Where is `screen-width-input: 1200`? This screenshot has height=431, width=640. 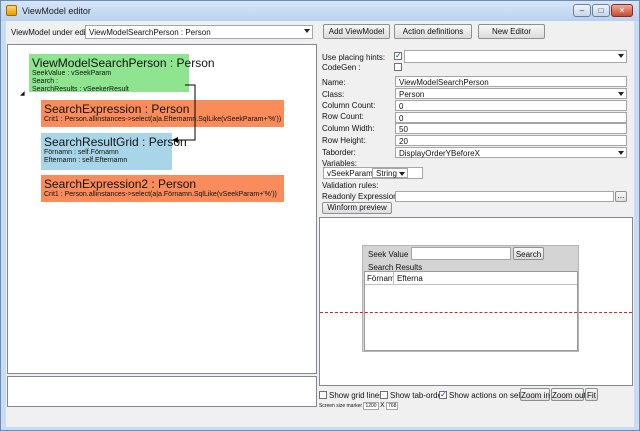 screen-width-input: 1200 is located at coordinates (371, 406).